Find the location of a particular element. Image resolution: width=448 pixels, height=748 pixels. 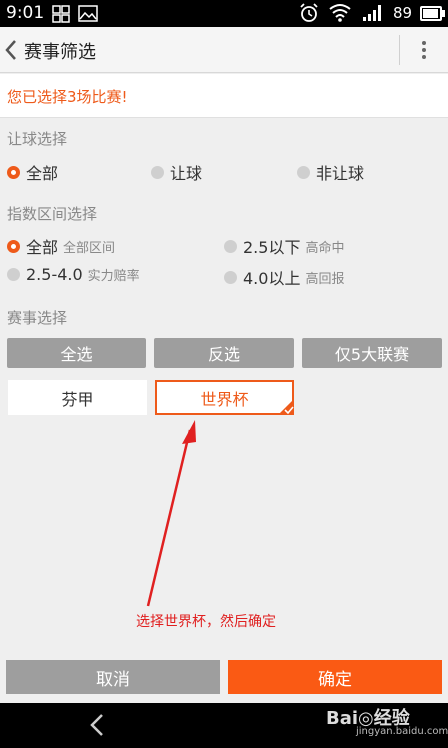

watermark-url: jingyan.baidu.com is located at coordinates (402, 731).